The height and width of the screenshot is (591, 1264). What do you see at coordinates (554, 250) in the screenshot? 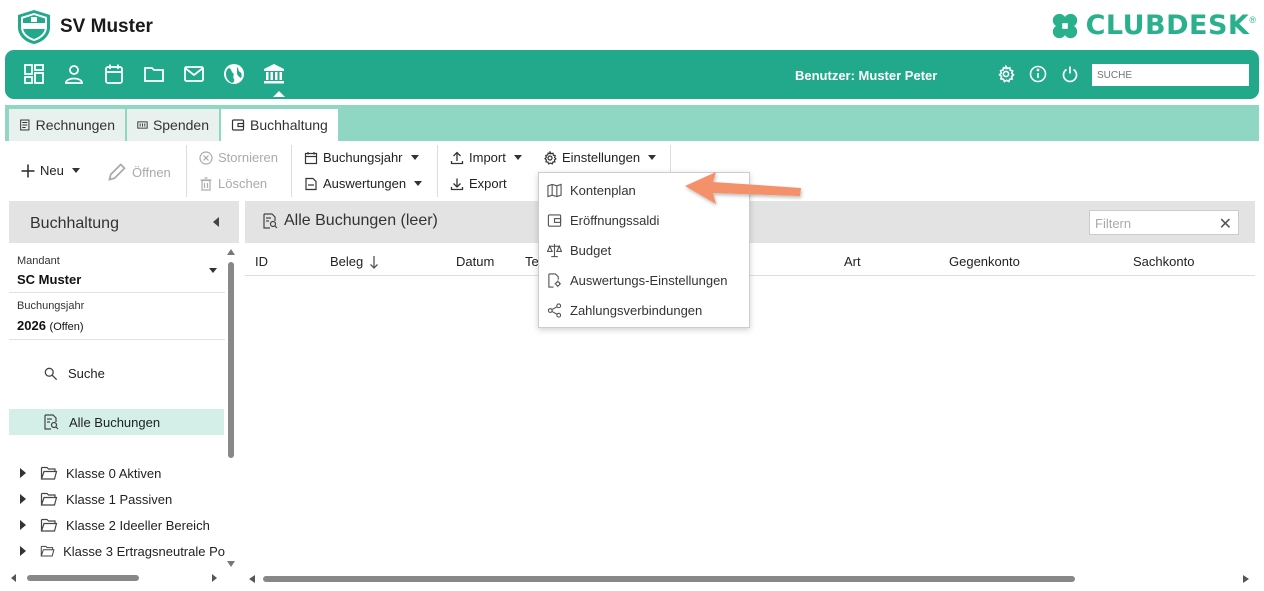
I see `scale-icon` at bounding box center [554, 250].